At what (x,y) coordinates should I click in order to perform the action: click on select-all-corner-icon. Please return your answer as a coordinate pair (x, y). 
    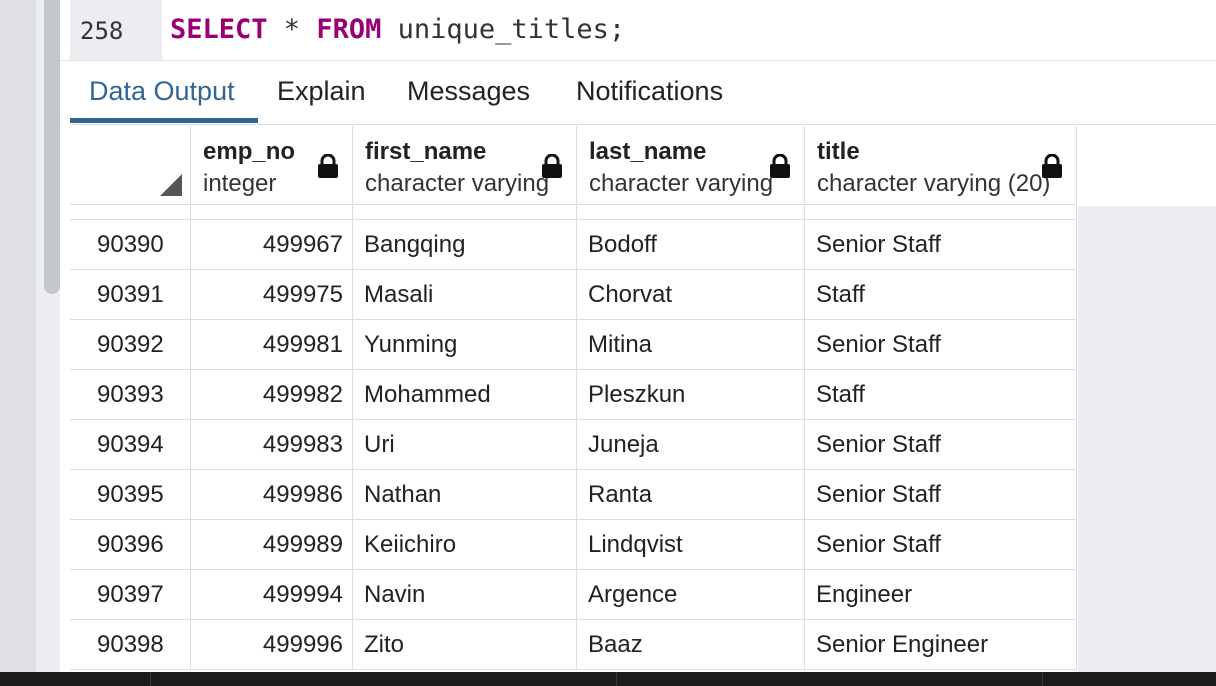
    Looking at the image, I should click on (171, 185).